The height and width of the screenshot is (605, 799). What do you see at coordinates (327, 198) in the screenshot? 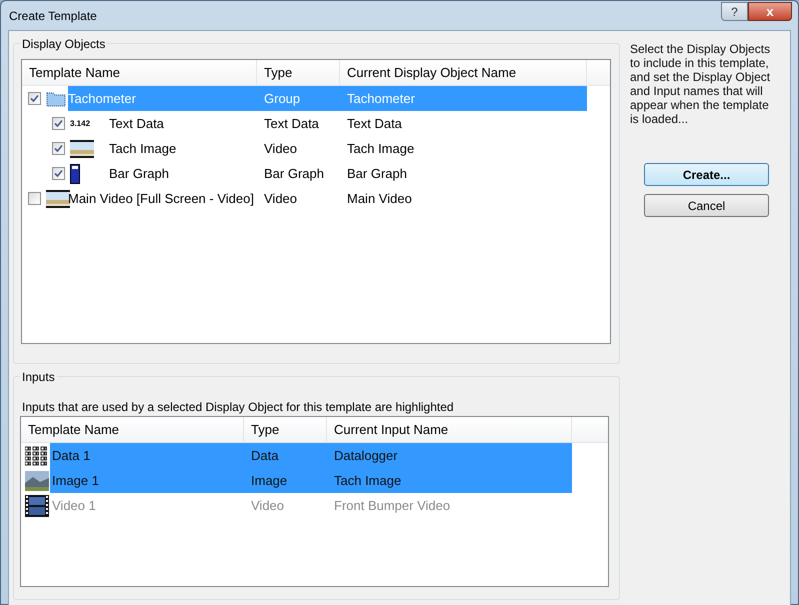
I see `list-row: Main Video [Full Screen - Video] Video Main Video` at bounding box center [327, 198].